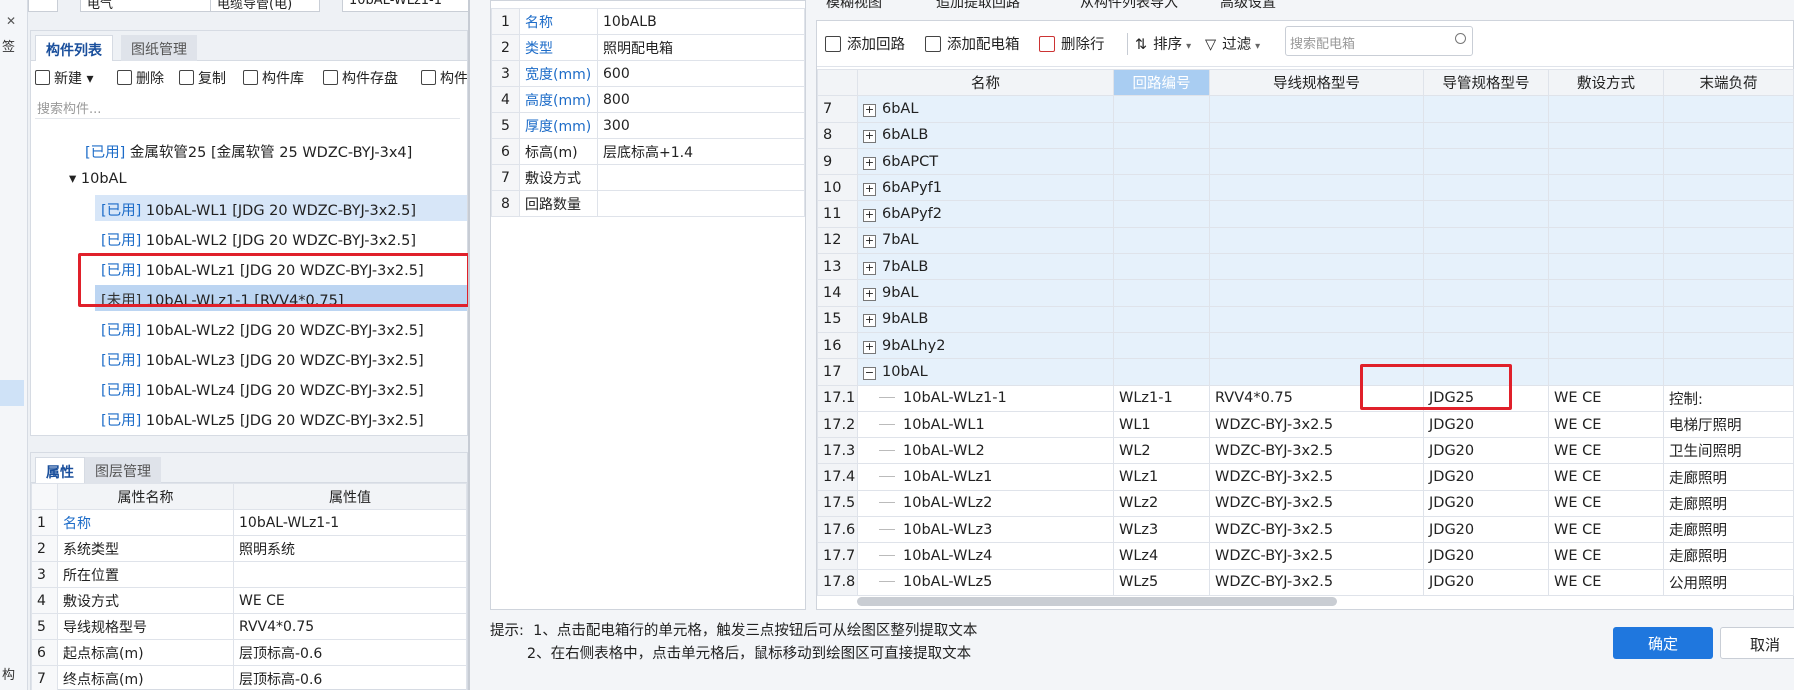  I want to click on component-icon, so click(428, 77).